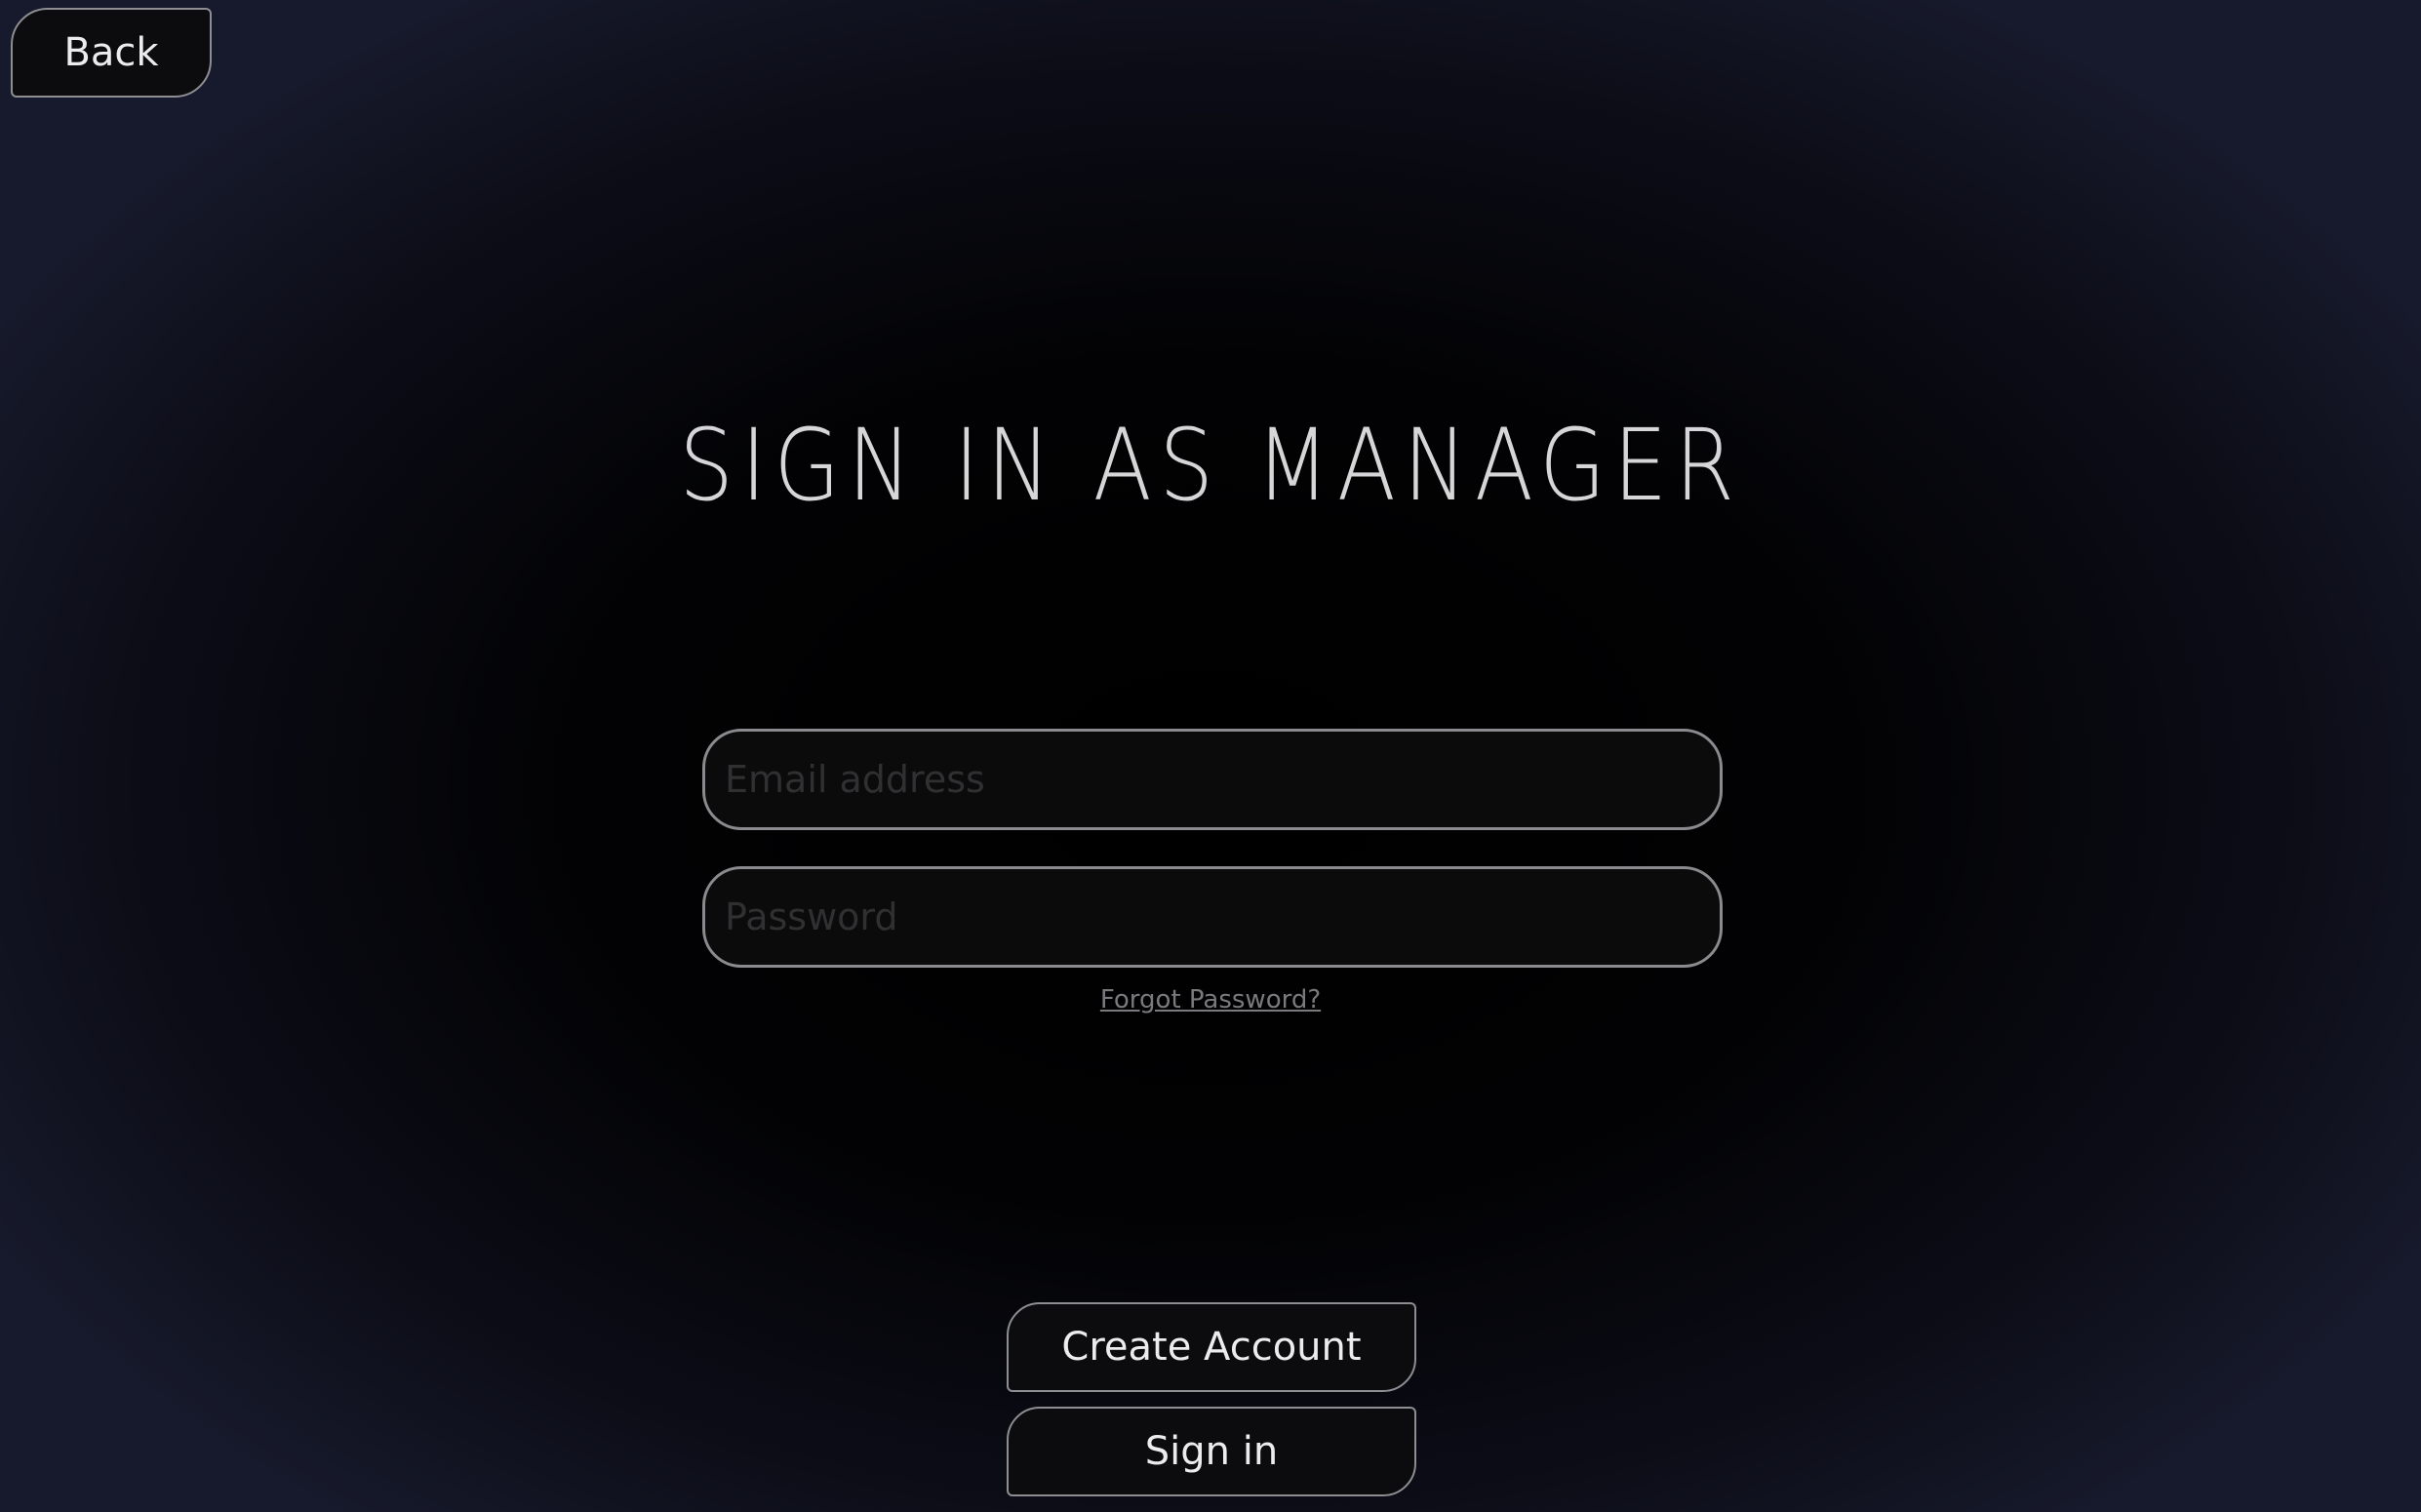 Image resolution: width=2421 pixels, height=1512 pixels. What do you see at coordinates (1211, 1347) in the screenshot?
I see `create-account-button: Create Account` at bounding box center [1211, 1347].